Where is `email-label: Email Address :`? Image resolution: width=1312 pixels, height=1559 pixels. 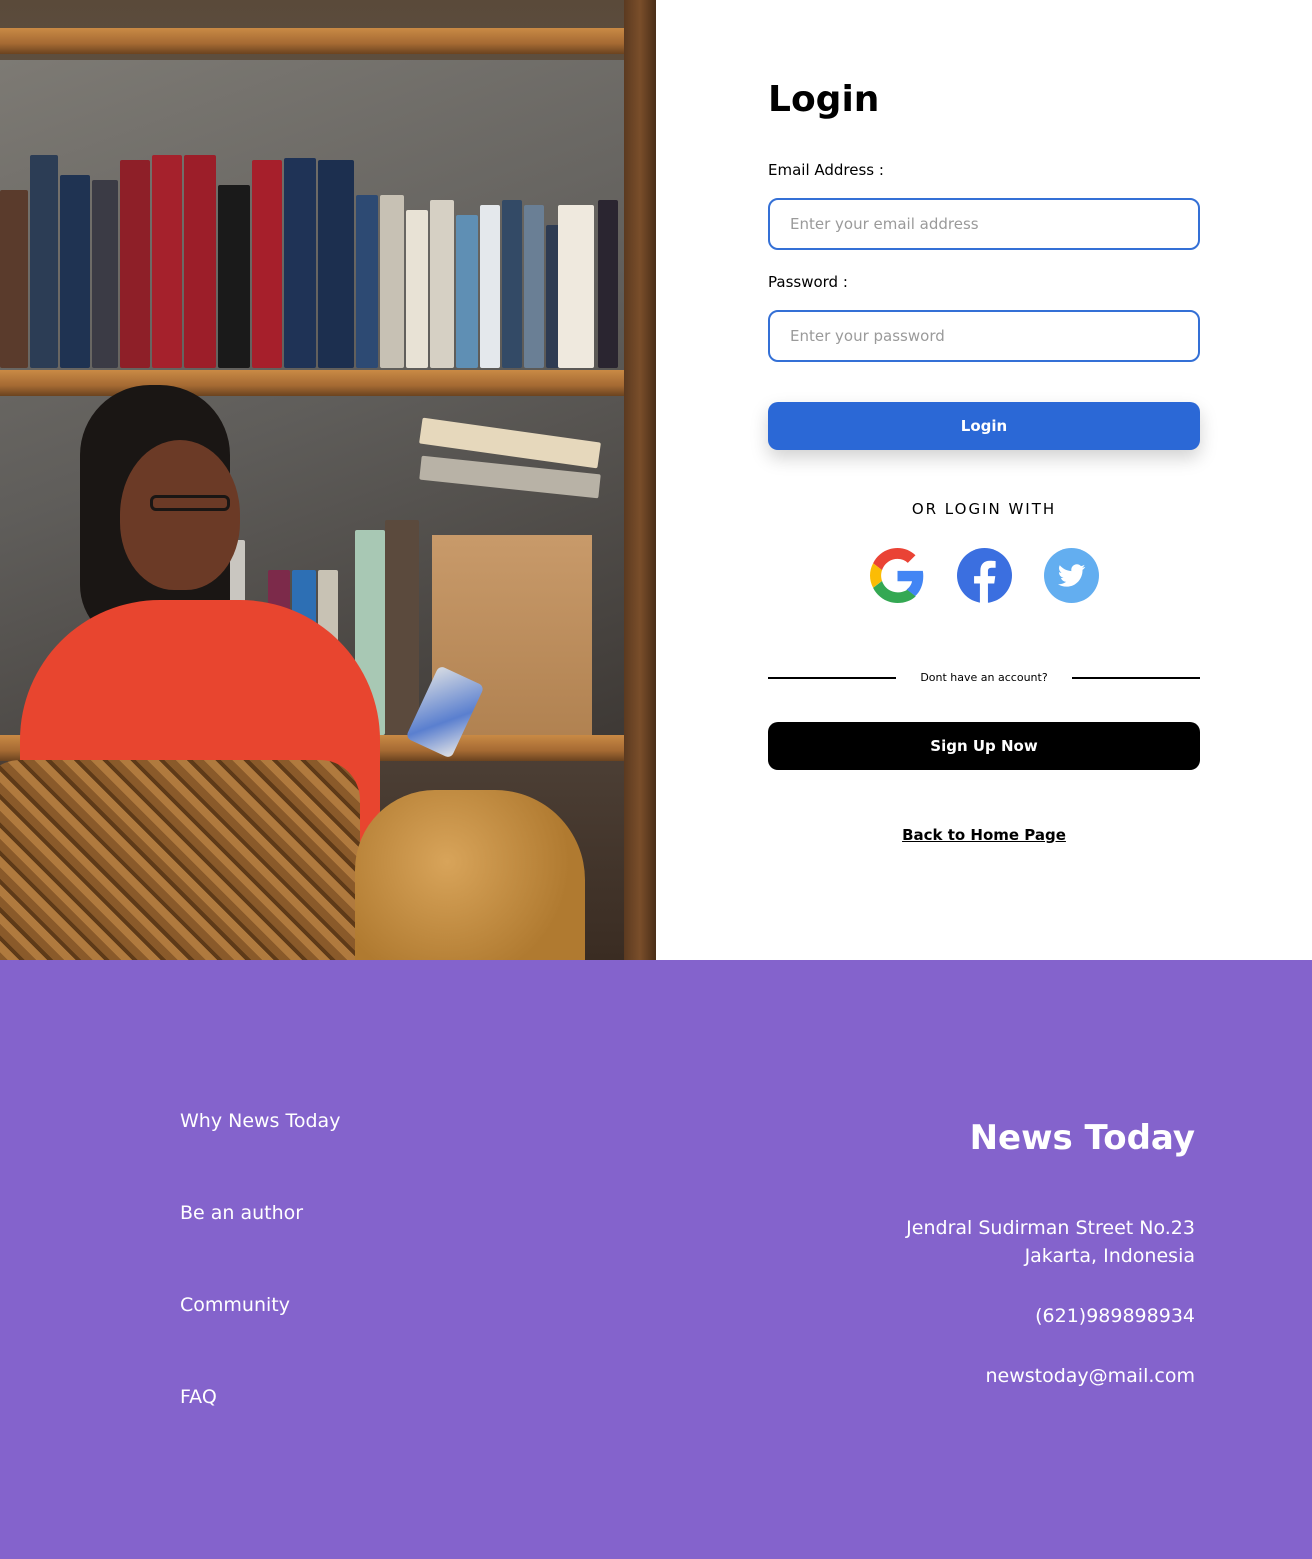
email-label: Email Address : is located at coordinates (826, 170).